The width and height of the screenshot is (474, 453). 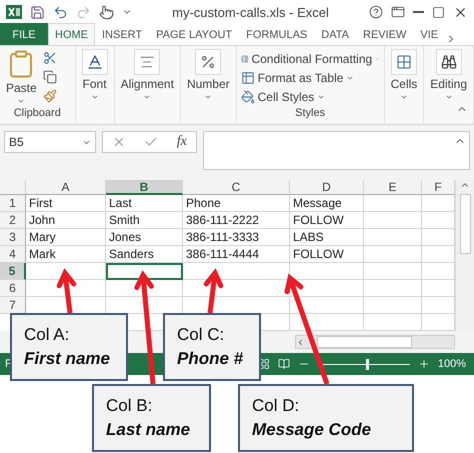 What do you see at coordinates (66, 254) in the screenshot?
I see `table-cell: Mark` at bounding box center [66, 254].